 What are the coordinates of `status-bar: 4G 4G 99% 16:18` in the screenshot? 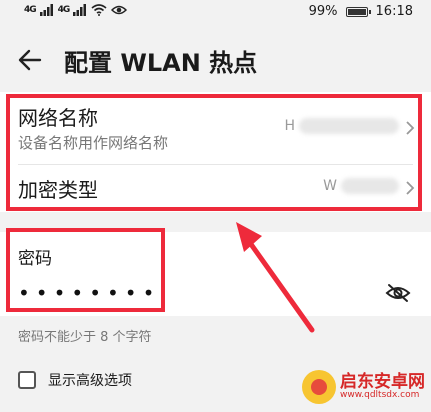 It's located at (215, 13).